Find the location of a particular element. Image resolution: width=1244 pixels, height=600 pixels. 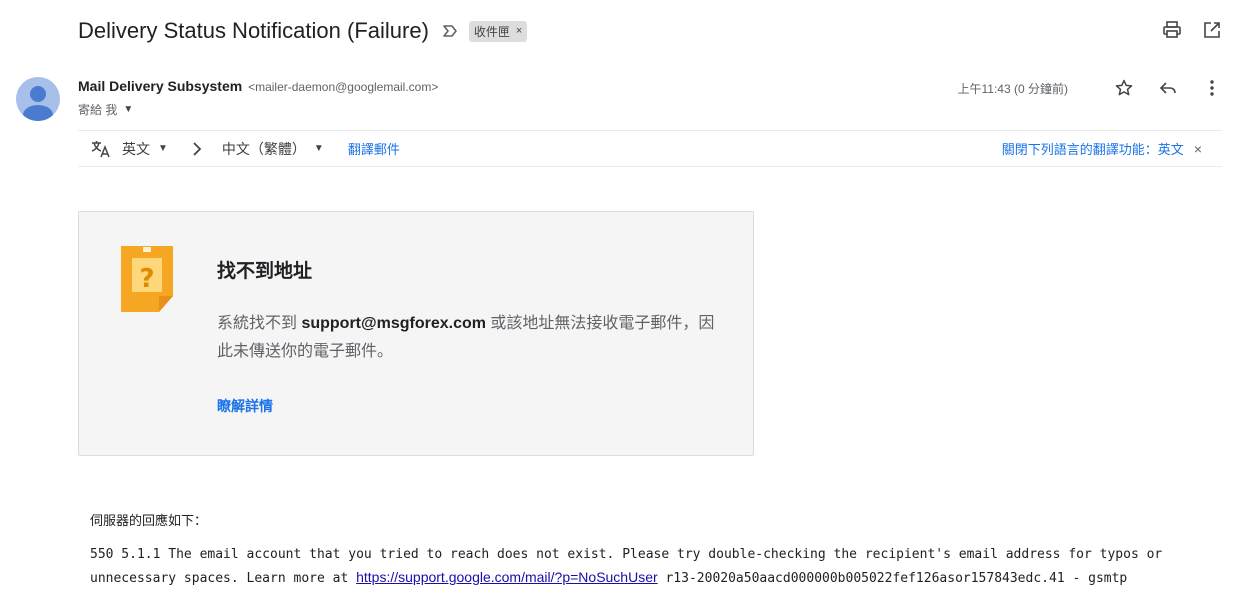

inbox-label-chip: 收件匣 × is located at coordinates (498, 31).